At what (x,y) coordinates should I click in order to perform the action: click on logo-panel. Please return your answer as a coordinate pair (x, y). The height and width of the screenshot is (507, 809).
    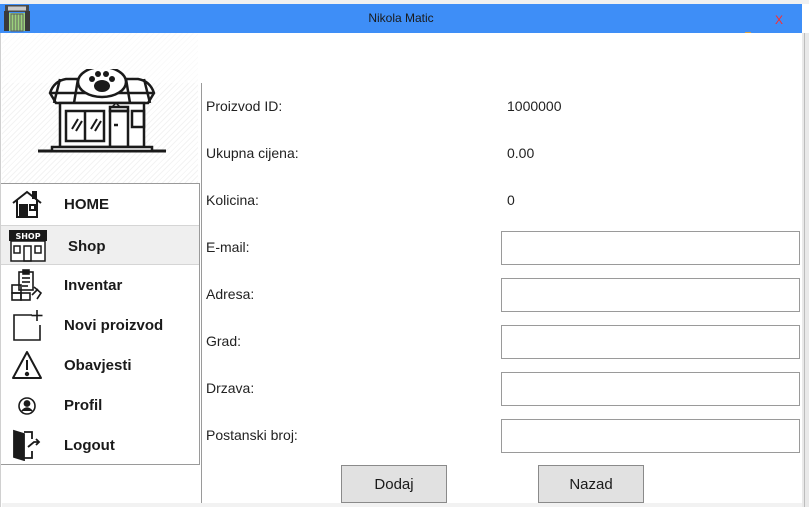
    Looking at the image, I should click on (100, 108).